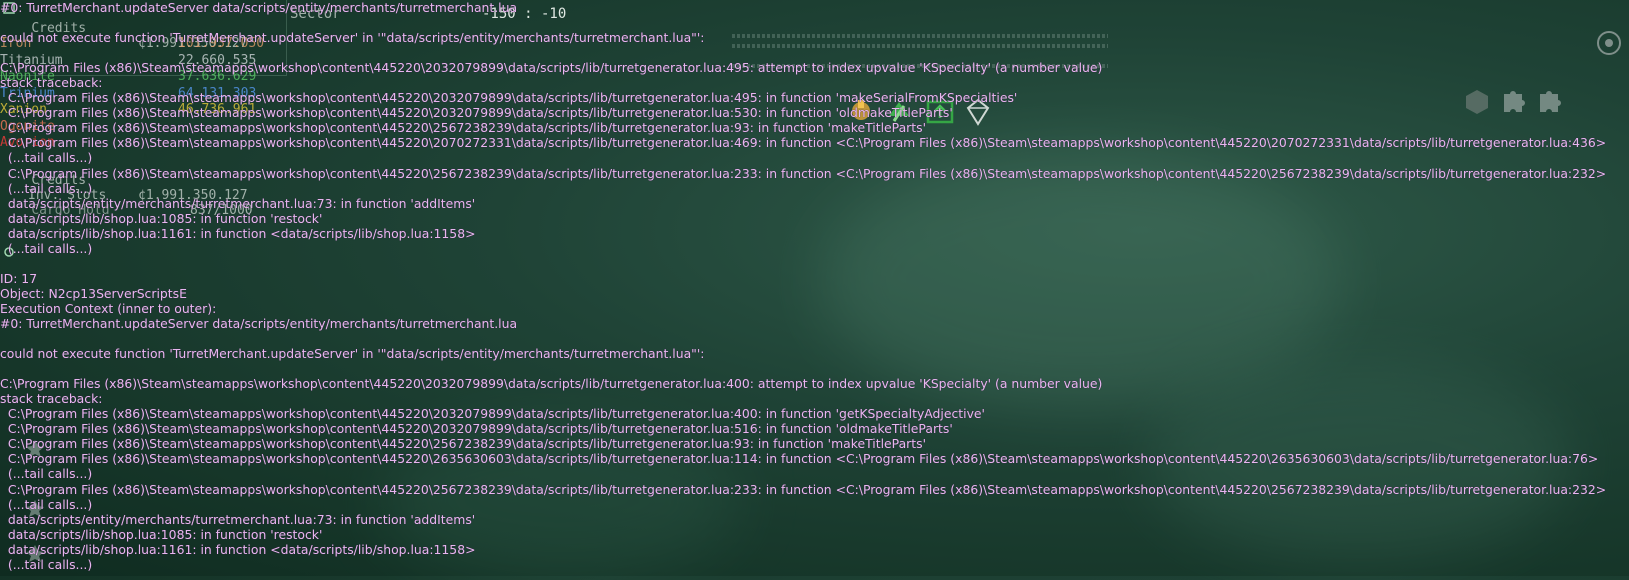  I want to click on log-line: Object: N2cp13ServerScriptsE, so click(93, 293).